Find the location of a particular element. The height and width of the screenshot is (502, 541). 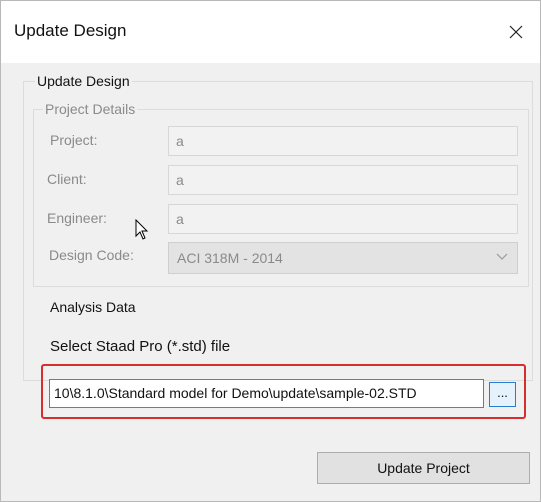

close-button is located at coordinates (516, 32).